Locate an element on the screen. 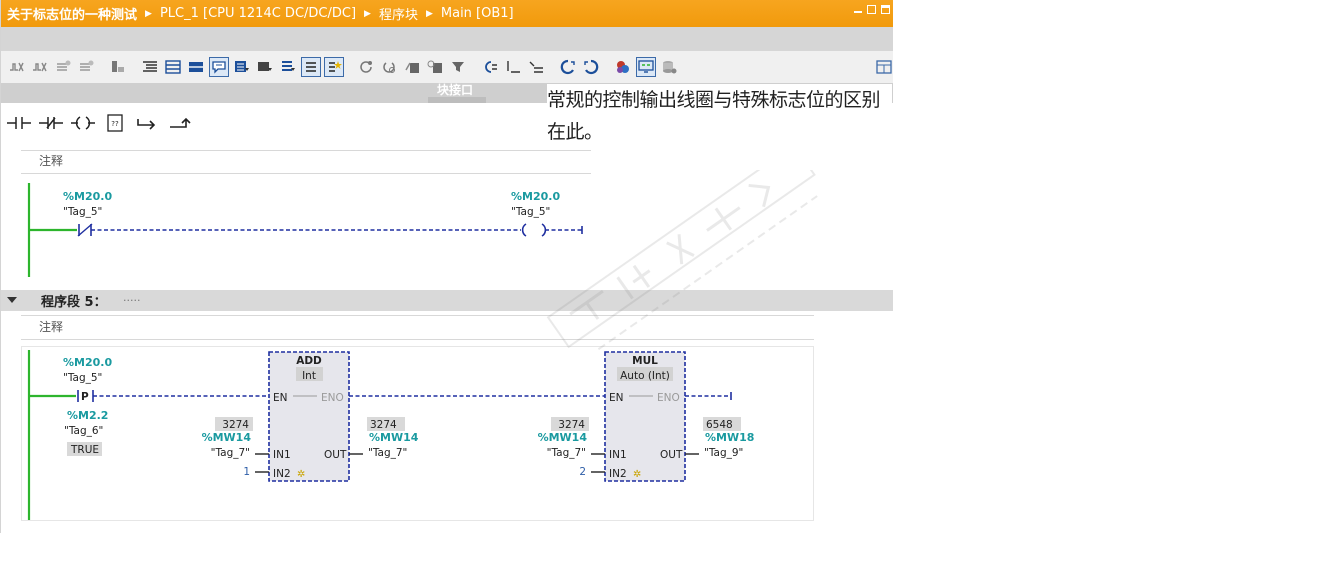  mul-eno-pin: ENO is located at coordinates (668, 398).